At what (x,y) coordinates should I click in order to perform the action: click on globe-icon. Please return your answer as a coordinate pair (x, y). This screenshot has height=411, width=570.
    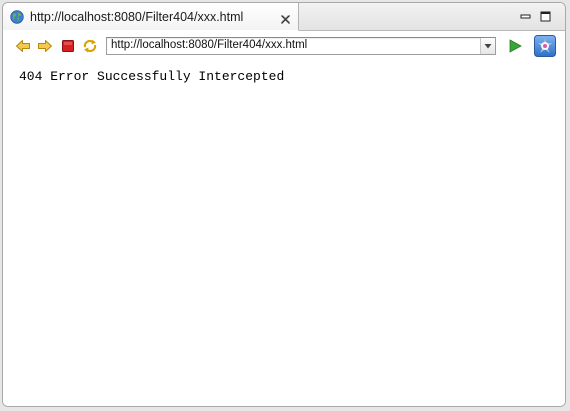
    Looking at the image, I should click on (17, 17).